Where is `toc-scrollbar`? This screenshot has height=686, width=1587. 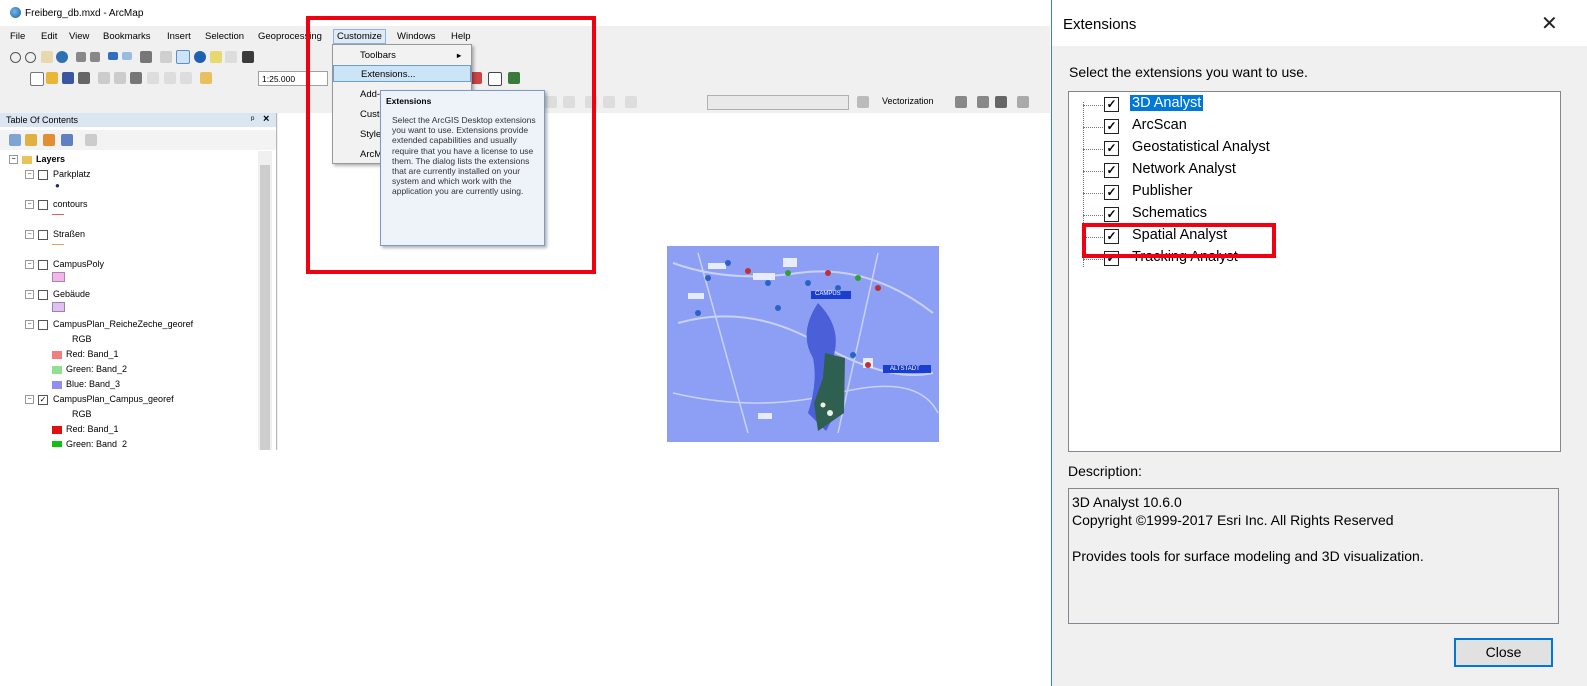
toc-scrollbar is located at coordinates (265, 300).